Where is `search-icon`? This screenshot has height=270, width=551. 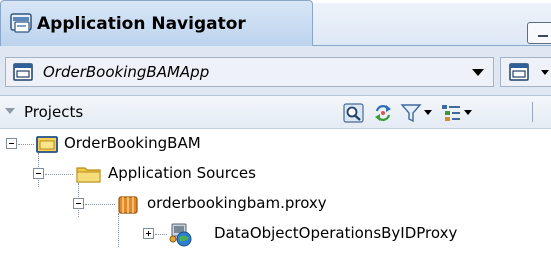
search-icon is located at coordinates (354, 113).